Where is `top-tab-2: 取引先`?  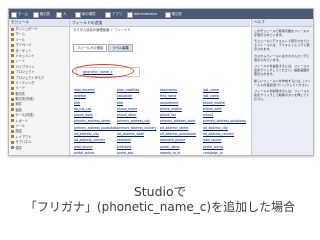 top-tab-2: 取引先 is located at coordinates (45, 14).